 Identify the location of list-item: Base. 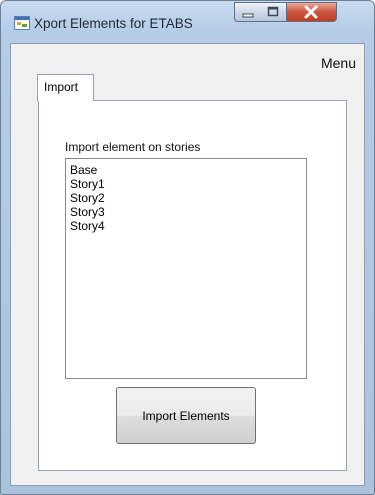
(188, 170).